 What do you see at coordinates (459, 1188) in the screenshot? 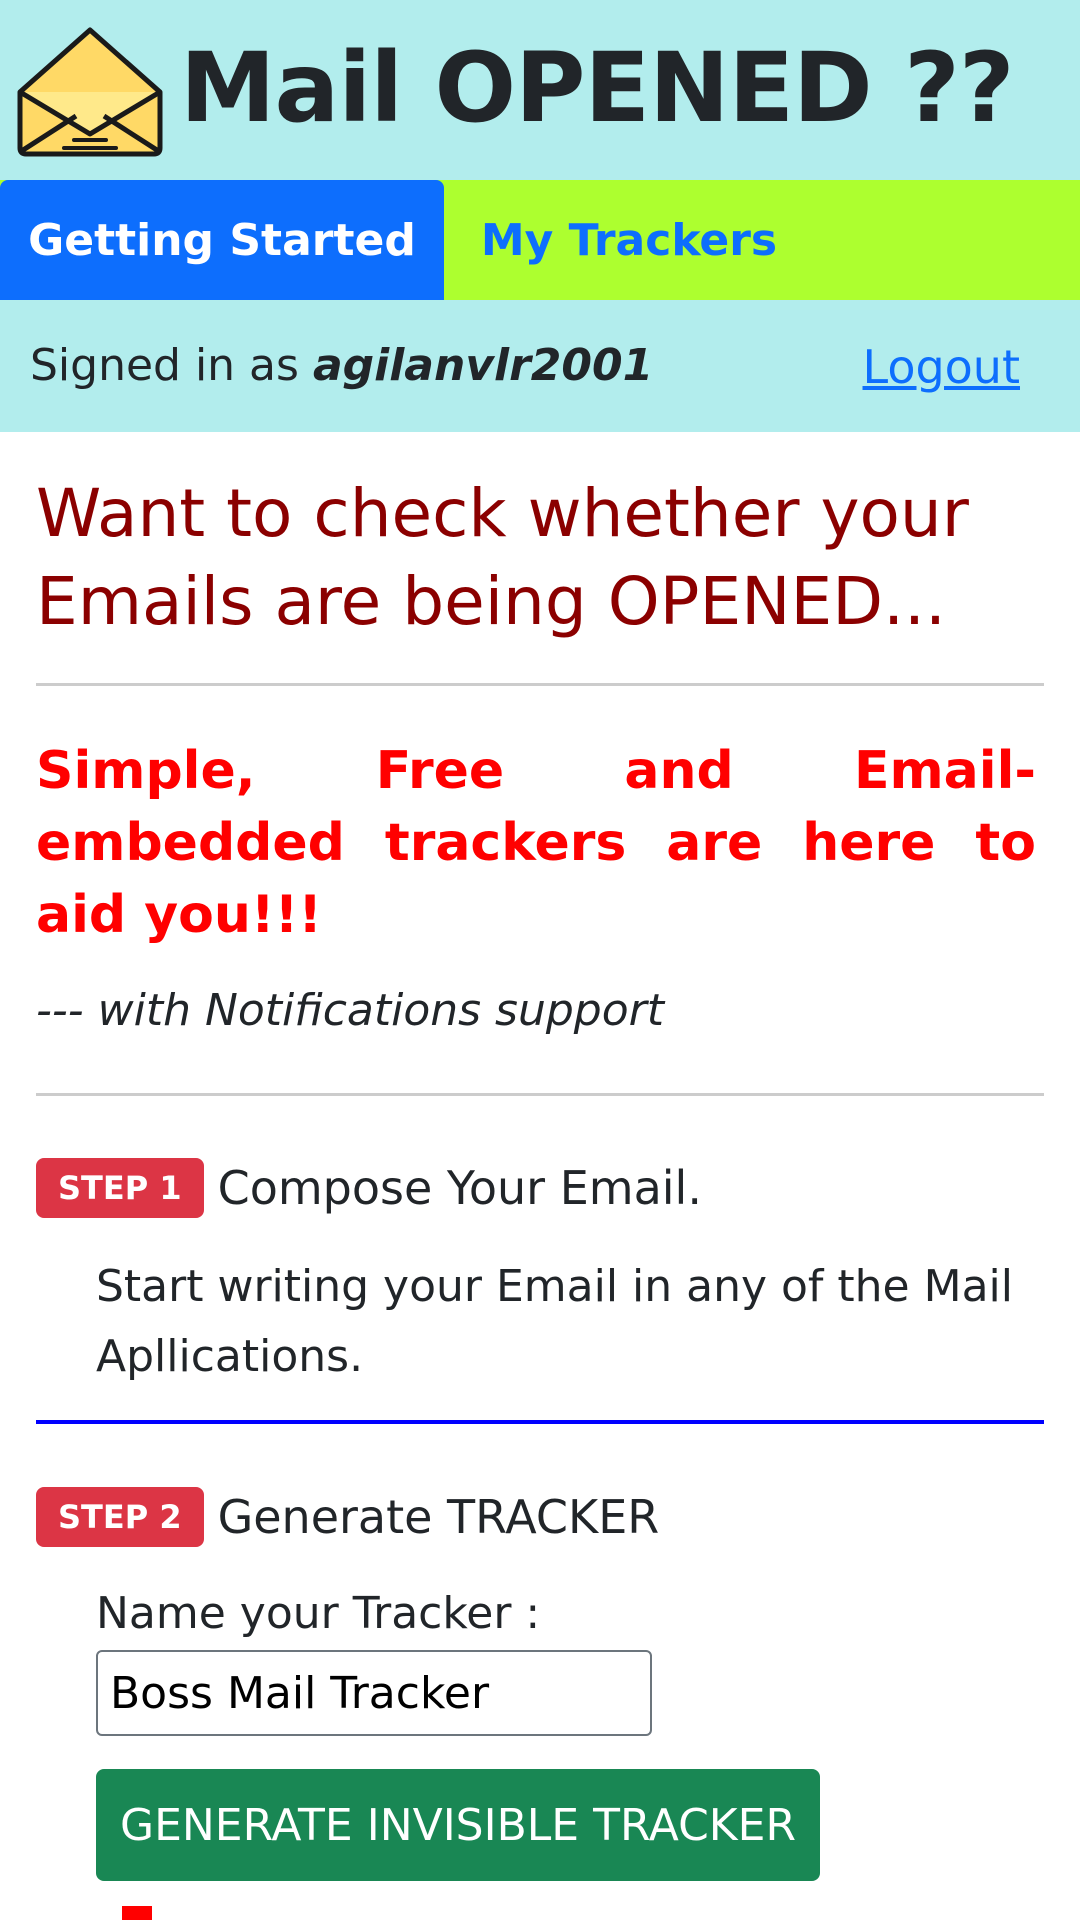
I see `step-1-title: Compose Your Email.` at bounding box center [459, 1188].